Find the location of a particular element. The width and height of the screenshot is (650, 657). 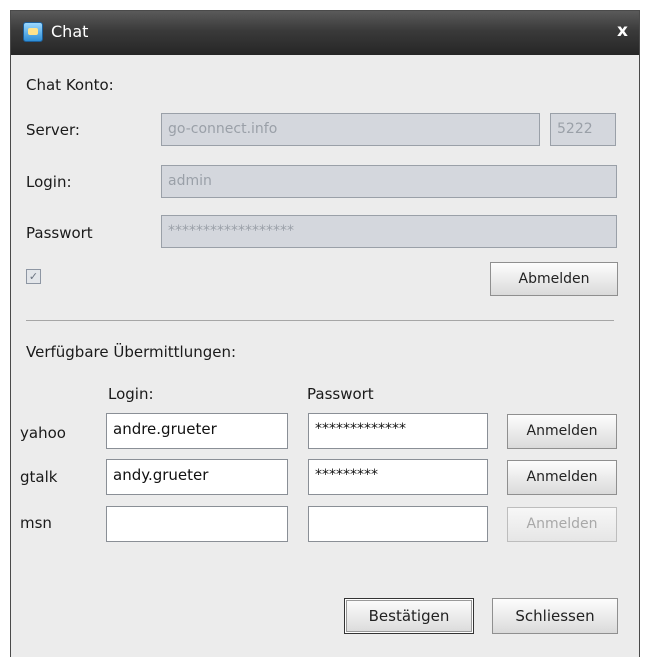

service-label-gtalk: gtalk is located at coordinates (39, 477).